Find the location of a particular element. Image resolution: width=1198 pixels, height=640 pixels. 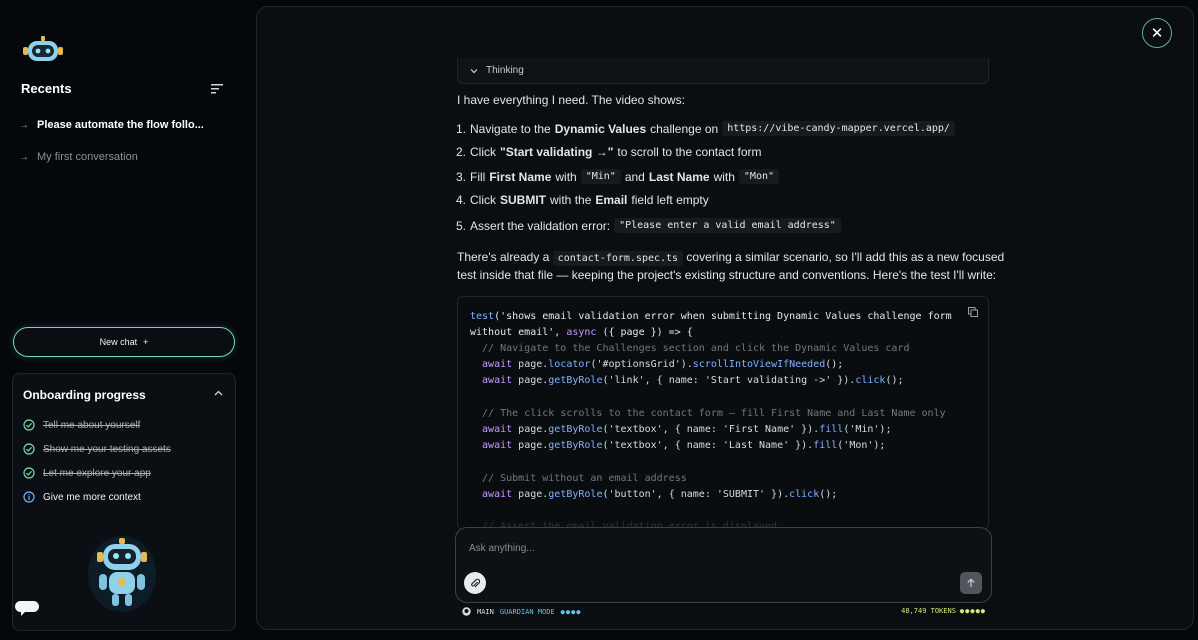

step-text: and is located at coordinates (634, 176).